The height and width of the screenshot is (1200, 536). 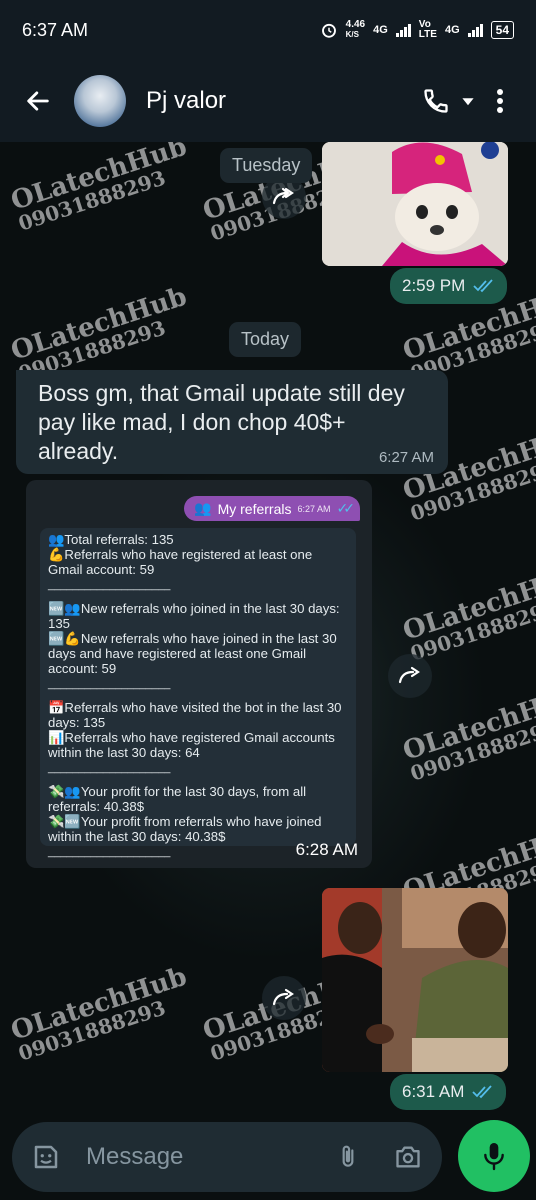 I want to click on dropdown-icon, so click(x=468, y=102).